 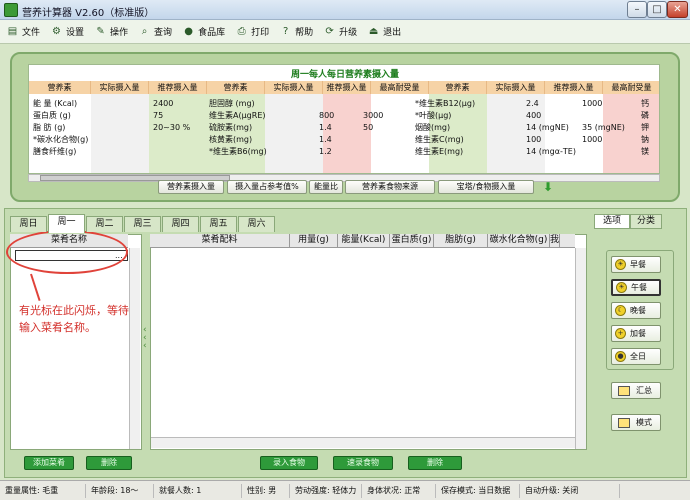 I want to click on plus-icon: +, so click(x=620, y=333).